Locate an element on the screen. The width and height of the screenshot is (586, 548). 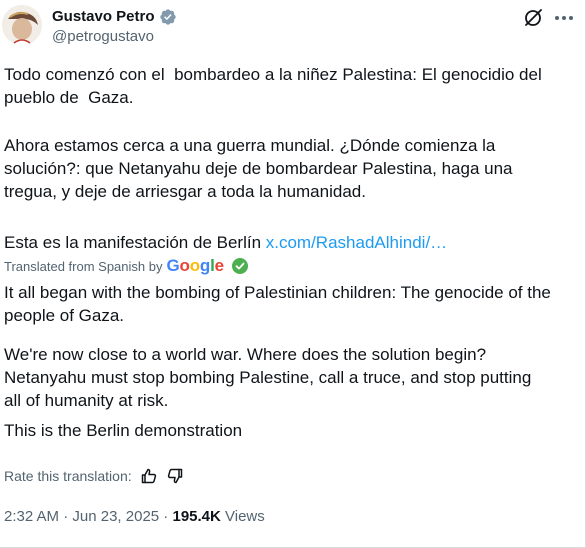
tweet-meta: 2:32 AM · Jun 23, 2025 · 195.4K Views is located at coordinates (134, 516).